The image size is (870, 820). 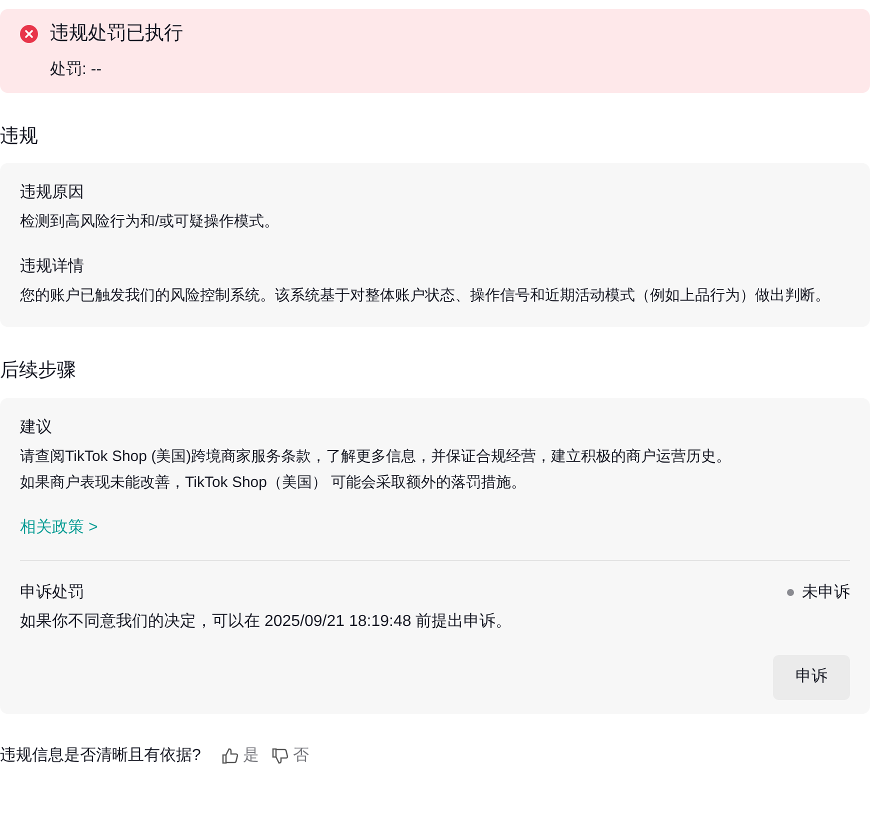 What do you see at coordinates (279, 755) in the screenshot?
I see `thumbs-down-icon` at bounding box center [279, 755].